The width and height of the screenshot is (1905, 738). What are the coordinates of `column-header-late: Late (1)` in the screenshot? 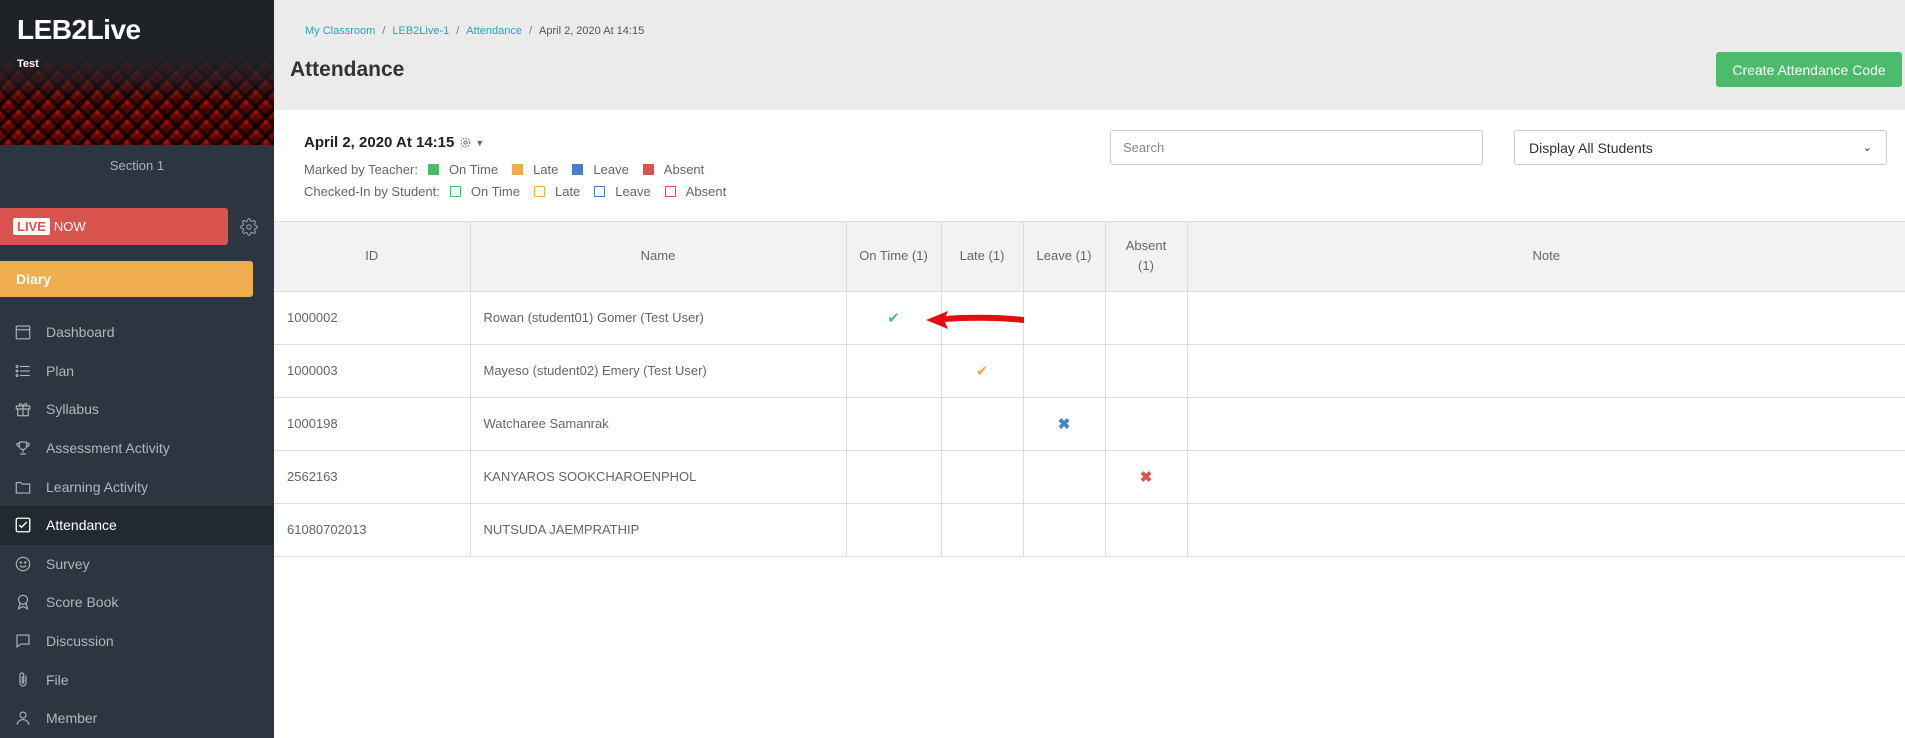 It's located at (982, 257).